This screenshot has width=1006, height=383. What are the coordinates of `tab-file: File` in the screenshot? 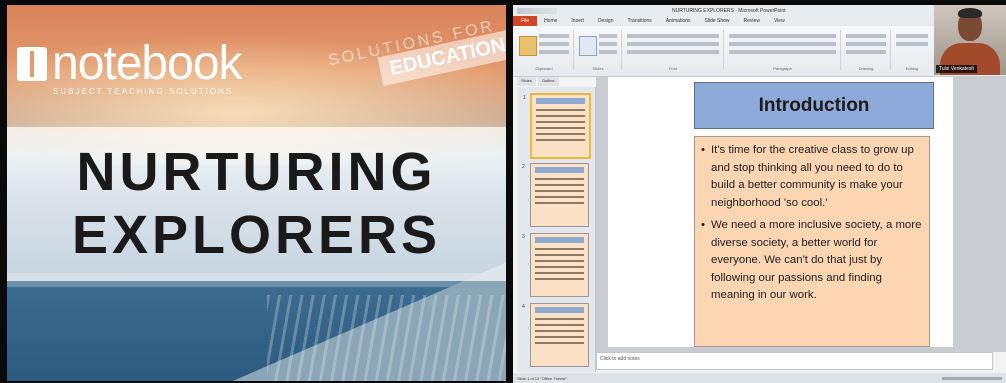 It's located at (525, 21).